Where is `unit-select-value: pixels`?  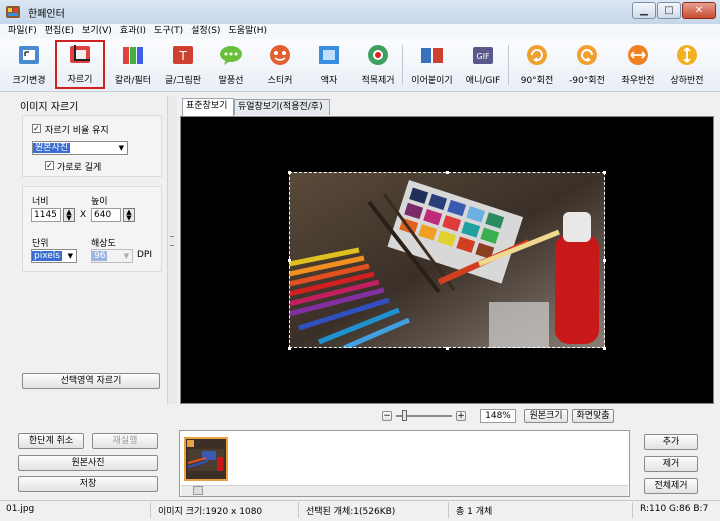 unit-select-value: pixels is located at coordinates (47, 256).